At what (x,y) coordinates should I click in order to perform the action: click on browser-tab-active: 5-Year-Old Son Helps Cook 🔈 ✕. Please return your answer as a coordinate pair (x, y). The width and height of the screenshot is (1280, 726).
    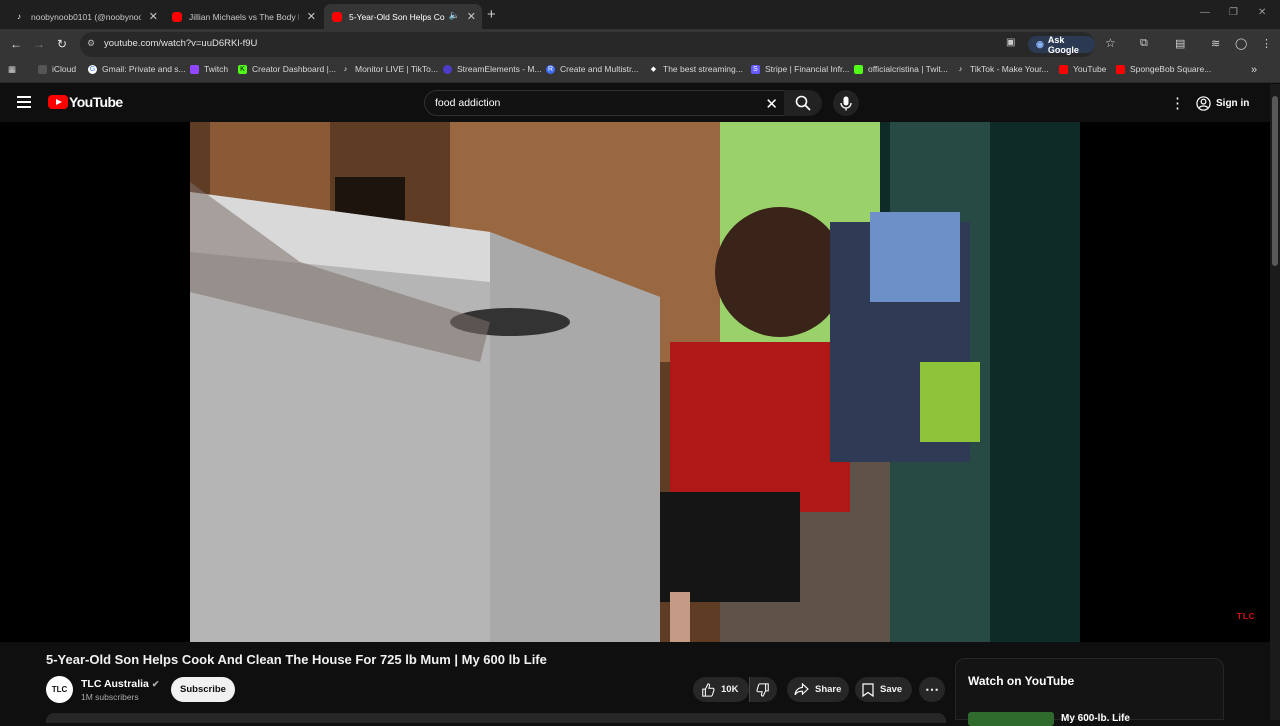
    Looking at the image, I should click on (403, 16).